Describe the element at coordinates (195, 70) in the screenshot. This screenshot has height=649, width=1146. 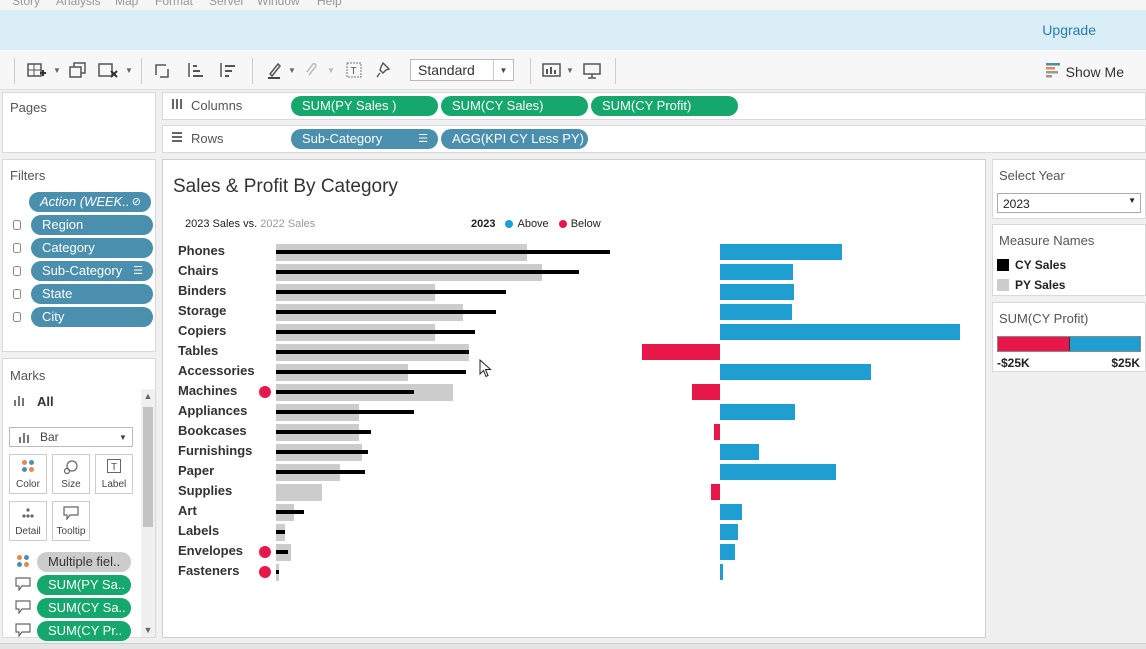
I see `sort-ascending-icon` at that location.